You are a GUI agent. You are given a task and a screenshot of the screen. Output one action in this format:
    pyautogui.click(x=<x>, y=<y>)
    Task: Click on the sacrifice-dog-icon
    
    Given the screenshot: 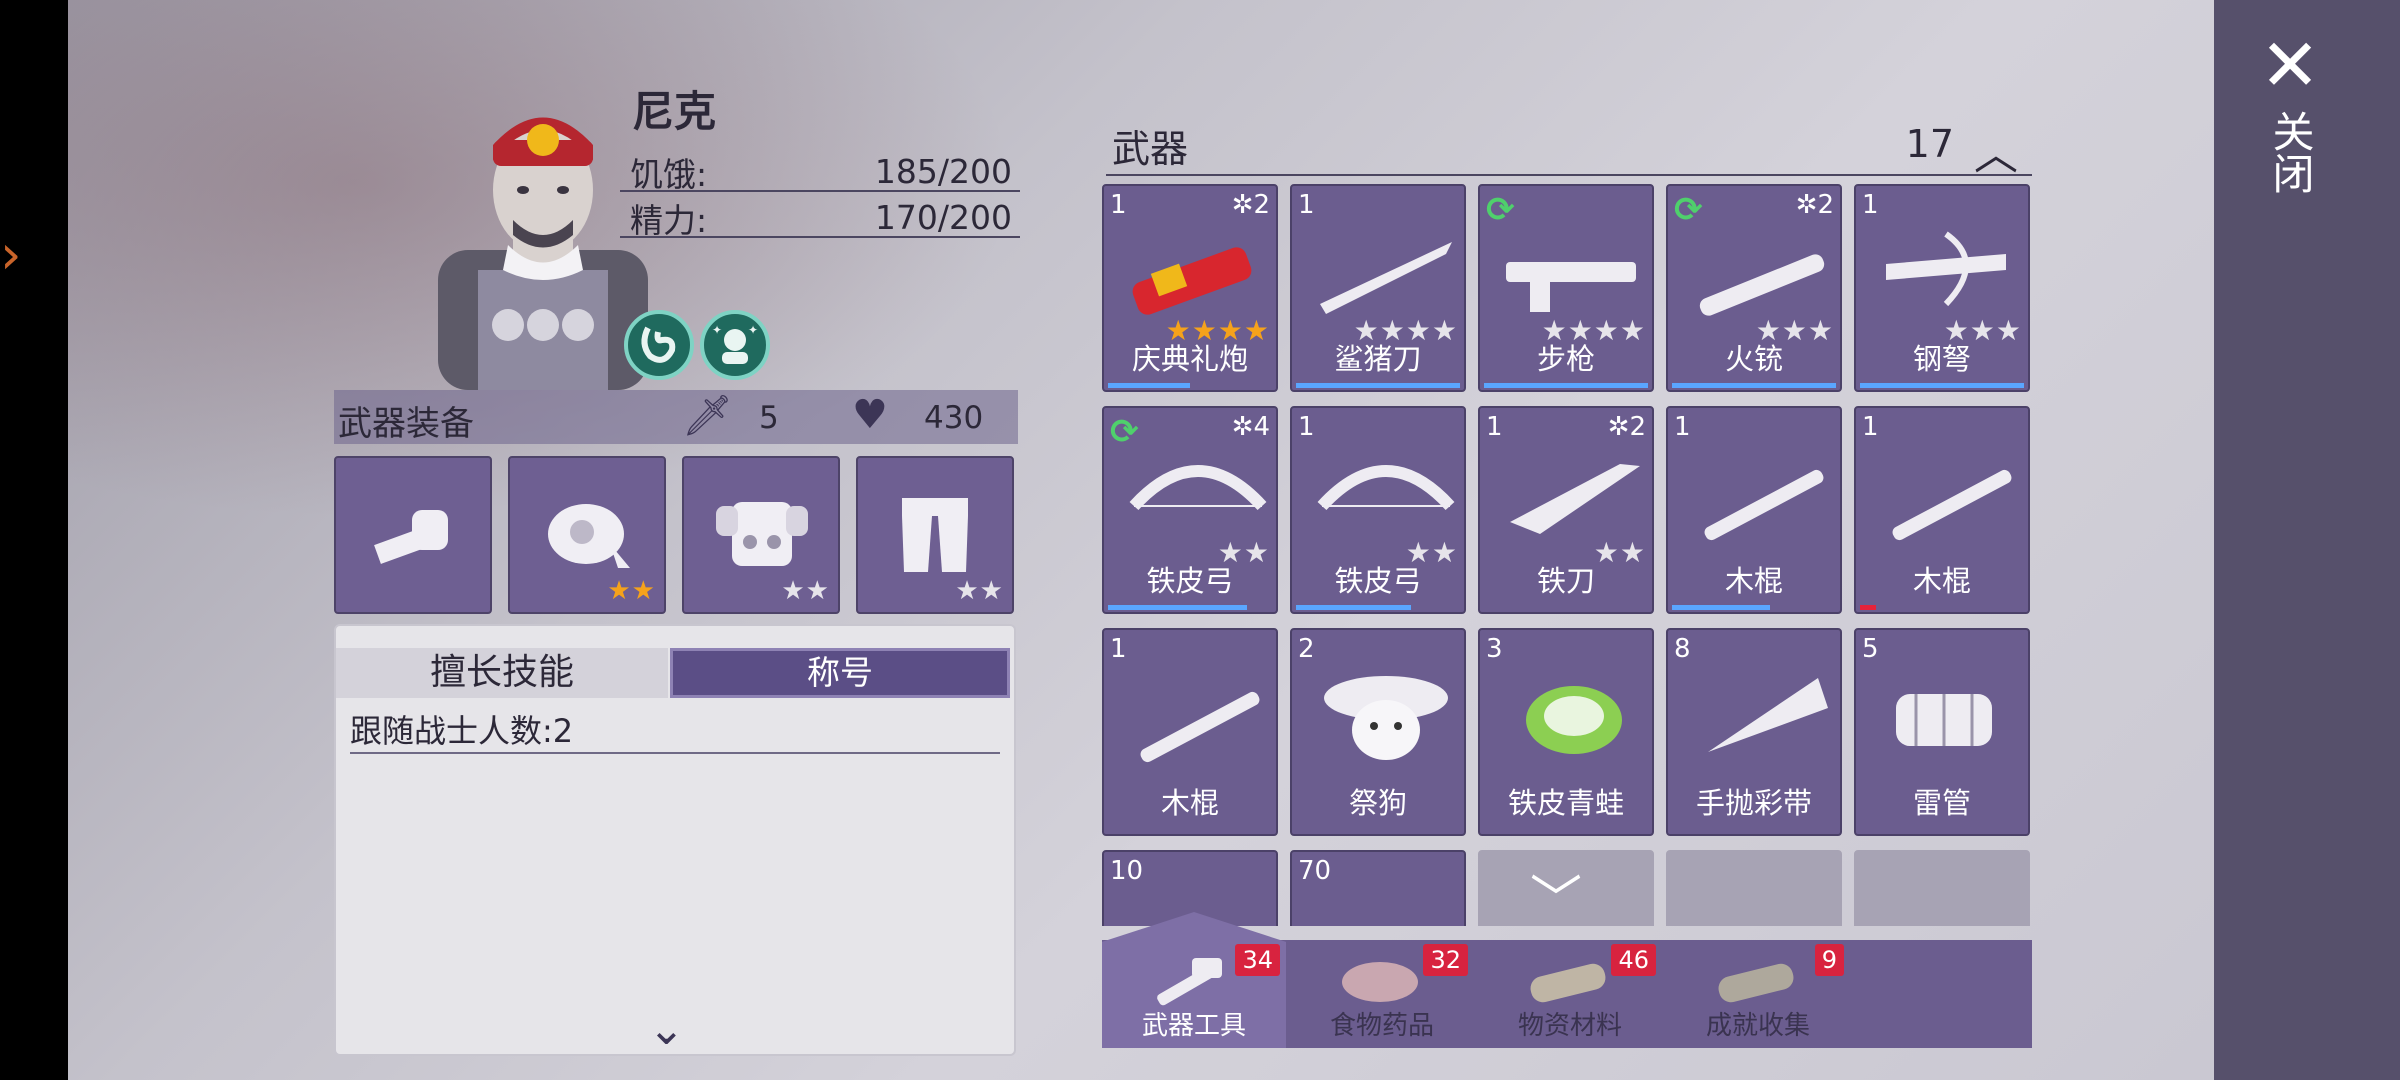 What is the action you would take?
    pyautogui.click(x=1386, y=718)
    